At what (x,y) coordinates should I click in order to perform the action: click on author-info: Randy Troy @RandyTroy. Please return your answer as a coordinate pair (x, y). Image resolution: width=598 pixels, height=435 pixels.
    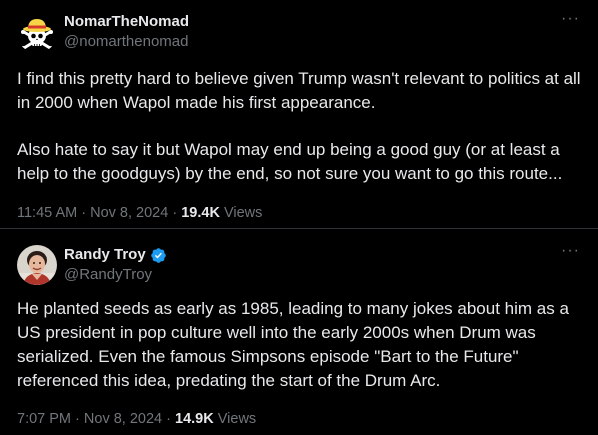
    Looking at the image, I should click on (115, 265).